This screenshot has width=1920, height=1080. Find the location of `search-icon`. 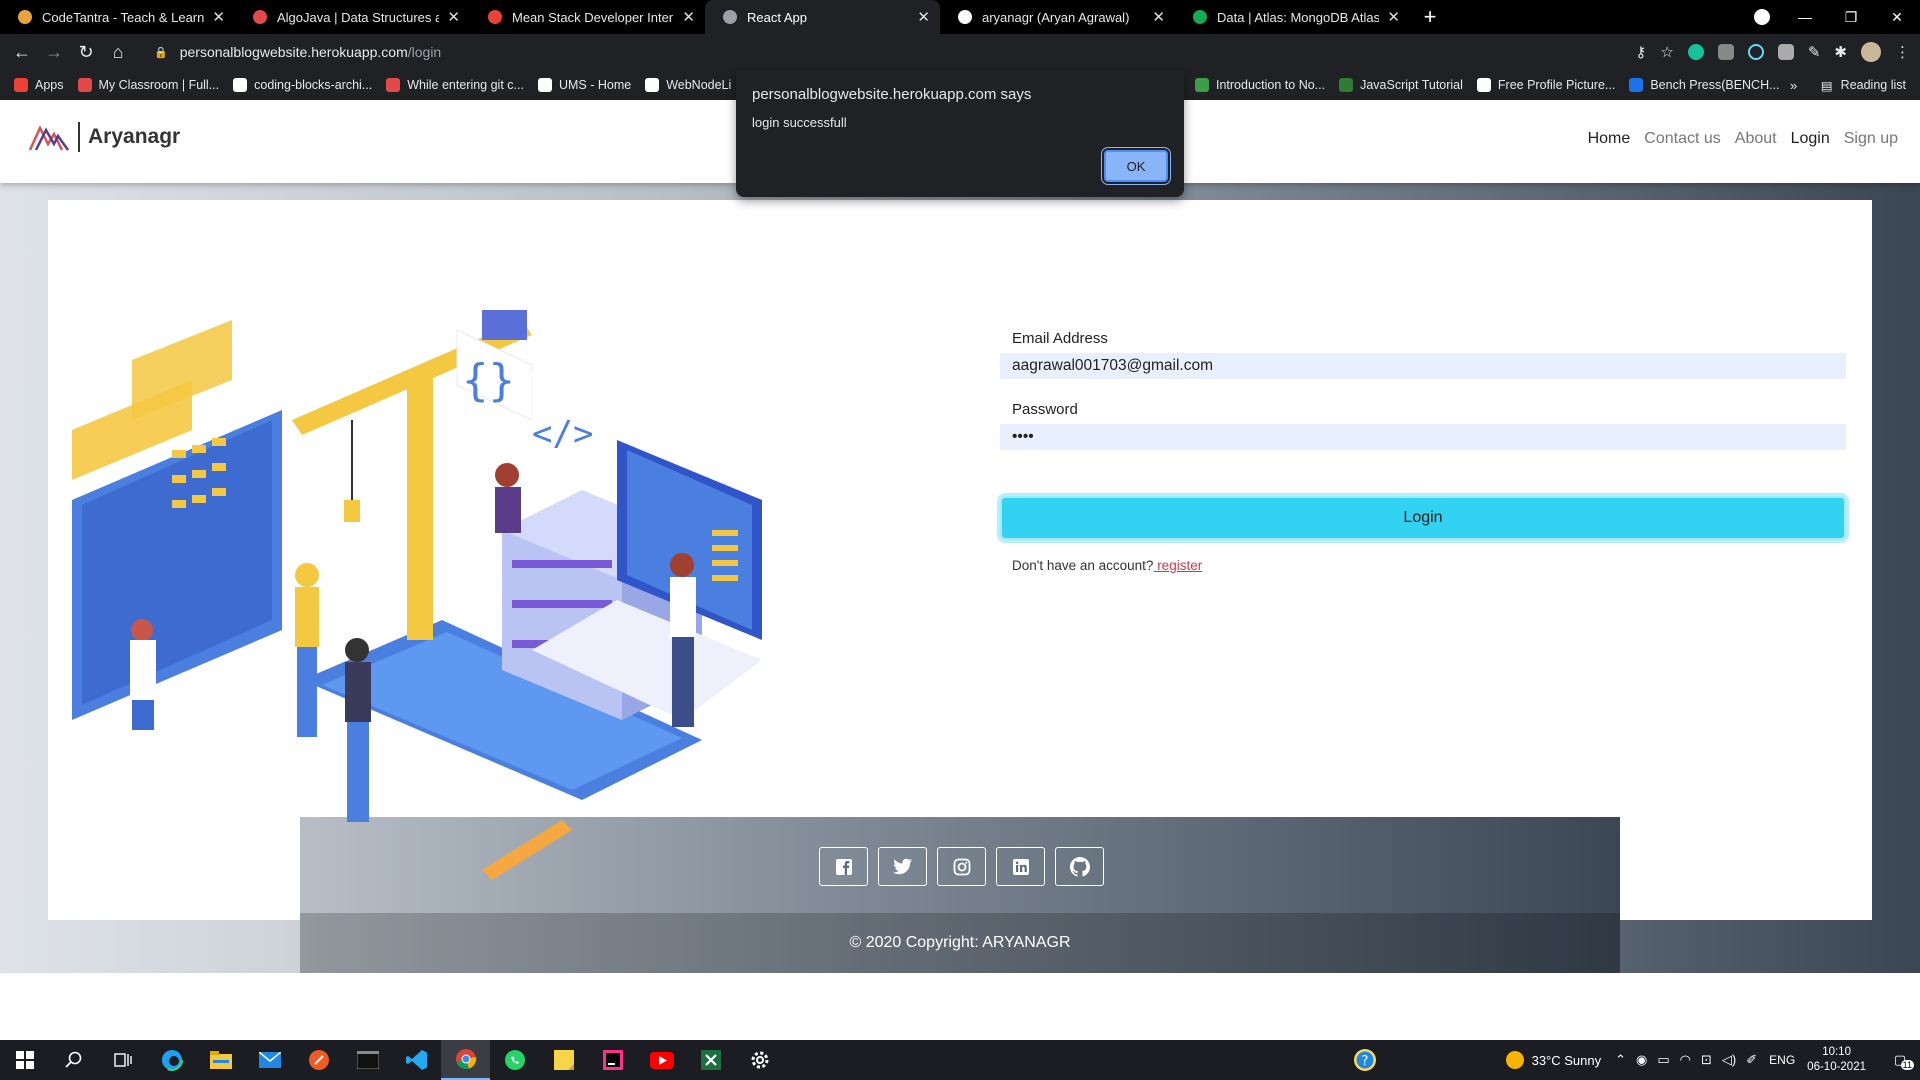

search-icon is located at coordinates (73, 1060).